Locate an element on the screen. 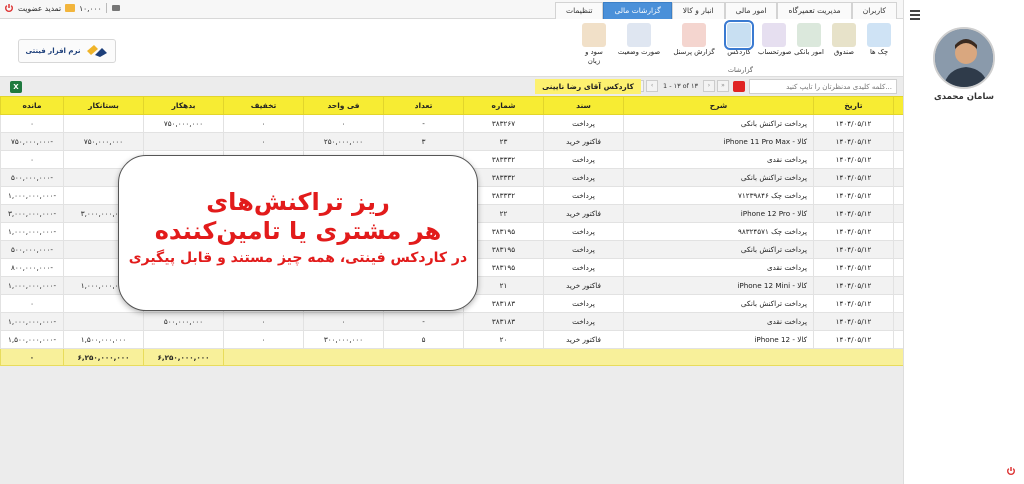 Image resolution: width=1024 pixels, height=484 pixels. video-help-icon is located at coordinates (739, 86).